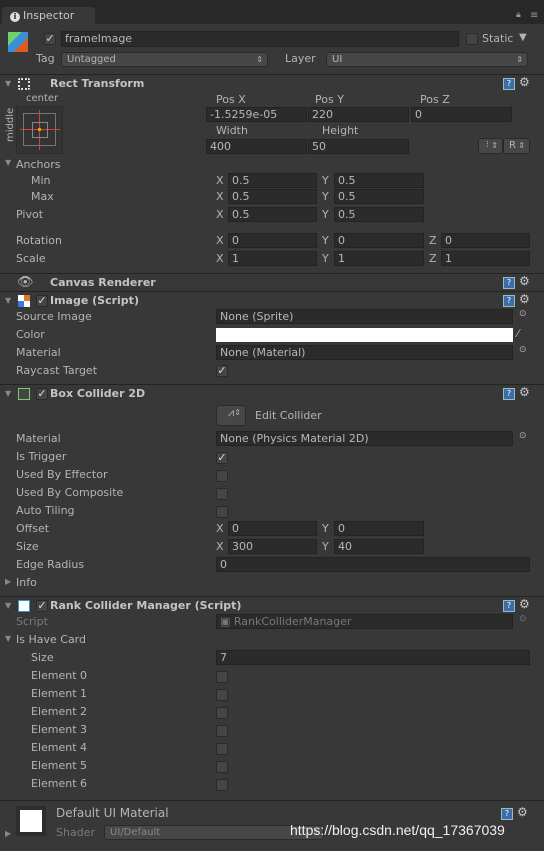 The height and width of the screenshot is (851, 544). Describe the element at coordinates (518, 333) in the screenshot. I see `eyedropper-icon: ⁄` at that location.